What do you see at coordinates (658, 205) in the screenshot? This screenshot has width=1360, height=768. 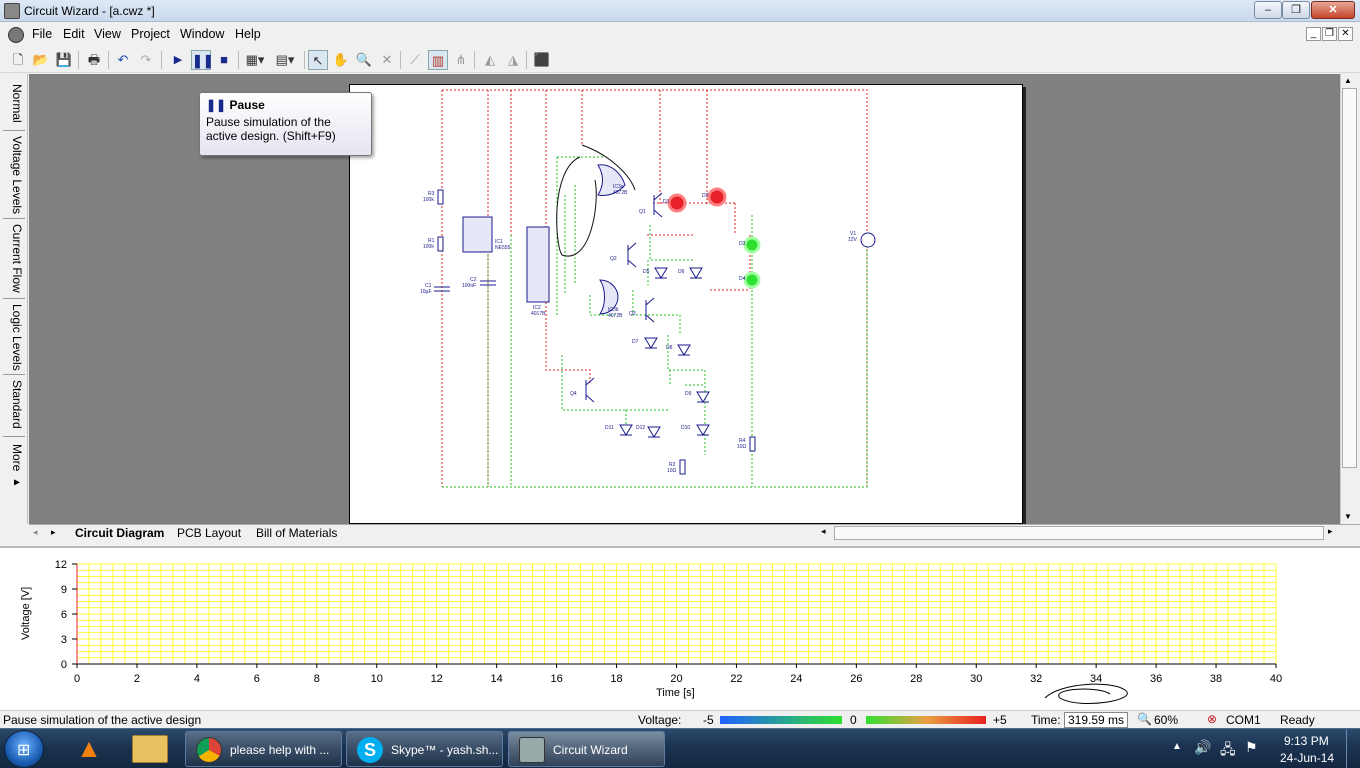 I see `transistor-q1` at bounding box center [658, 205].